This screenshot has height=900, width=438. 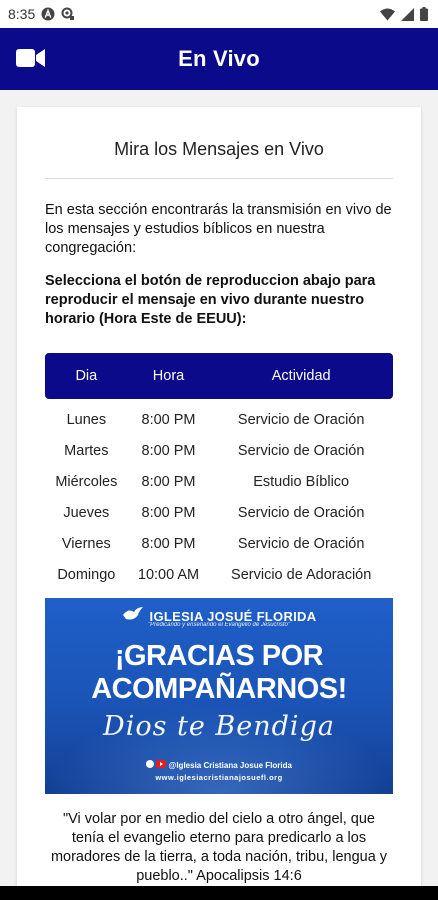 I want to click on cell-day: Jueves, so click(x=86, y=512).